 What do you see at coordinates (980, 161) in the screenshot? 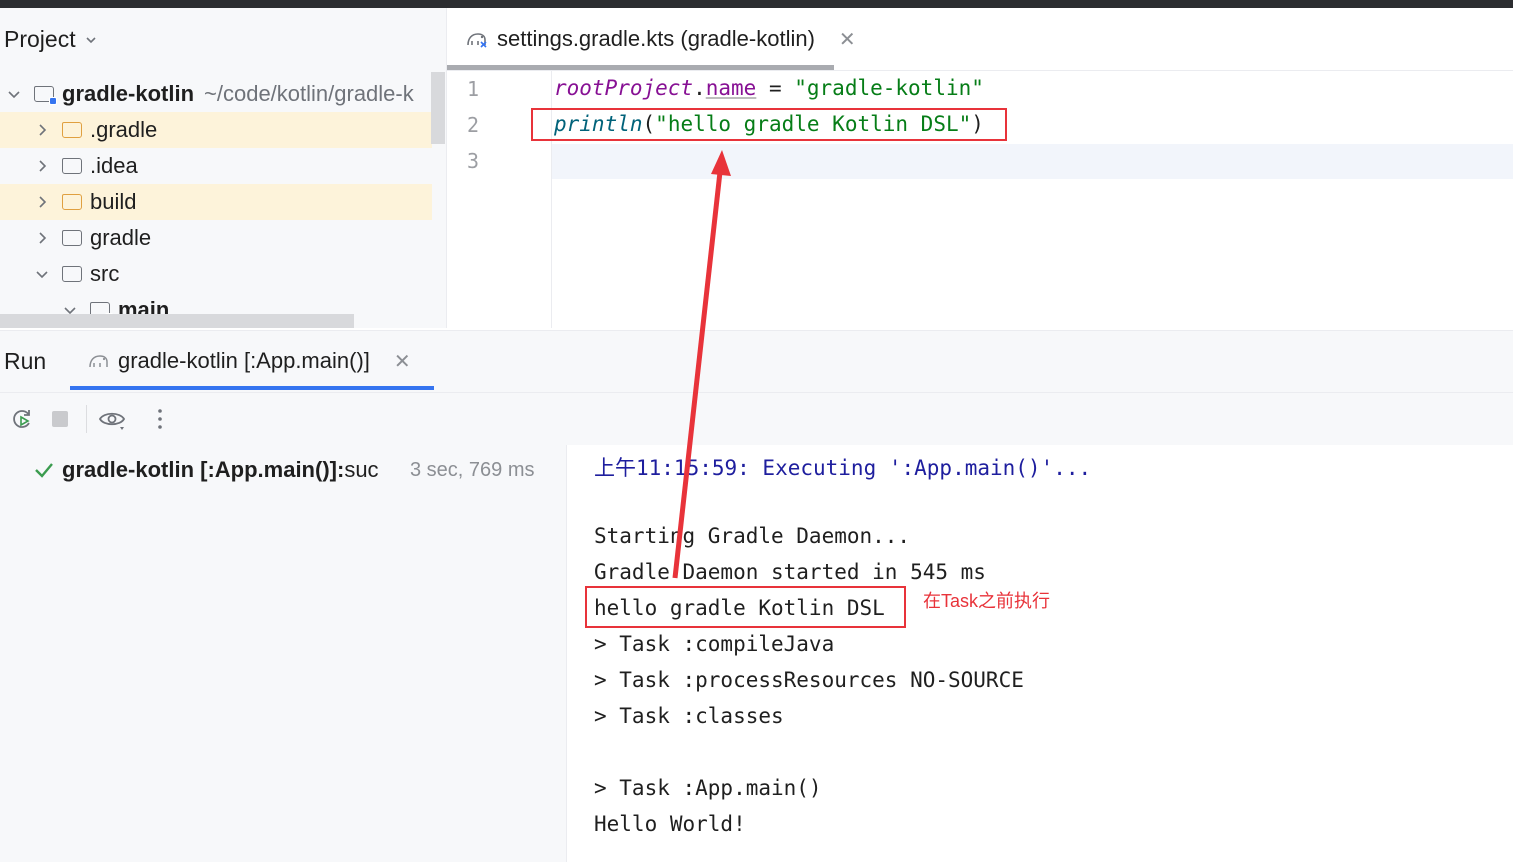
I see `current-line-highlight` at bounding box center [980, 161].